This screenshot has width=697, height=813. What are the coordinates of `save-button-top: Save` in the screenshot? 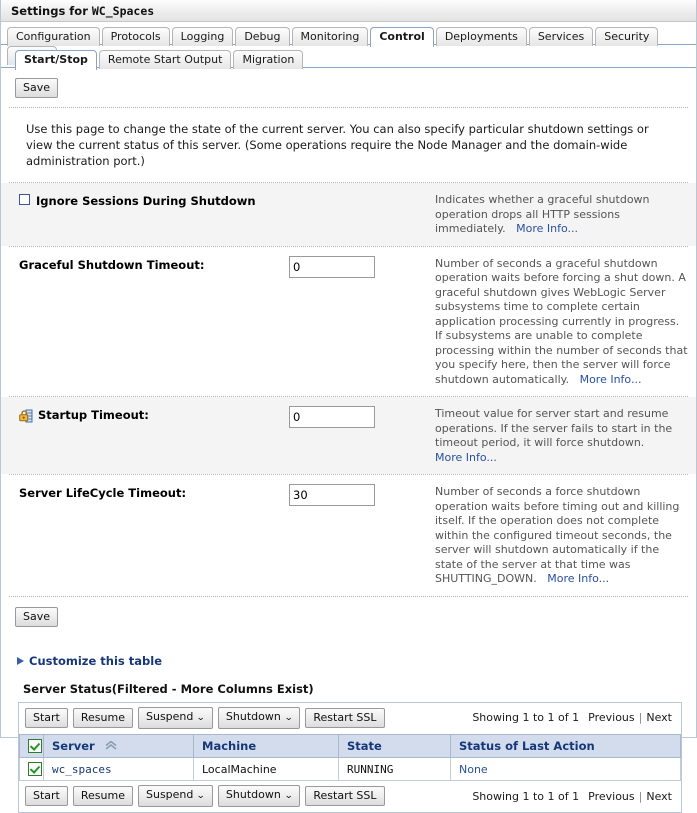 It's located at (36, 88).